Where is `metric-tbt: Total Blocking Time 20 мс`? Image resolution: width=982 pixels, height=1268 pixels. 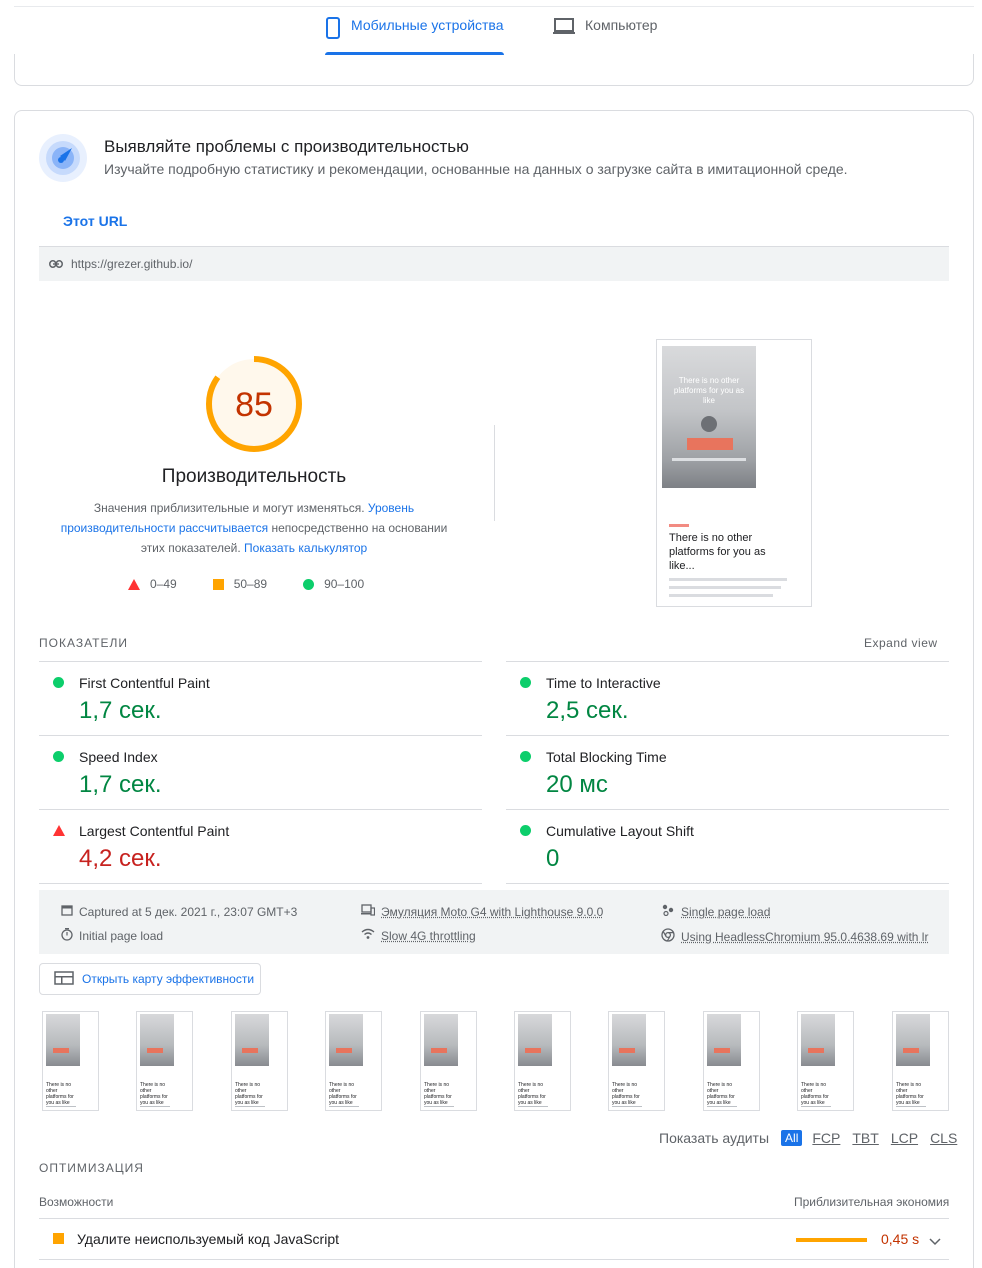 metric-tbt: Total Blocking Time 20 мс is located at coordinates (727, 772).